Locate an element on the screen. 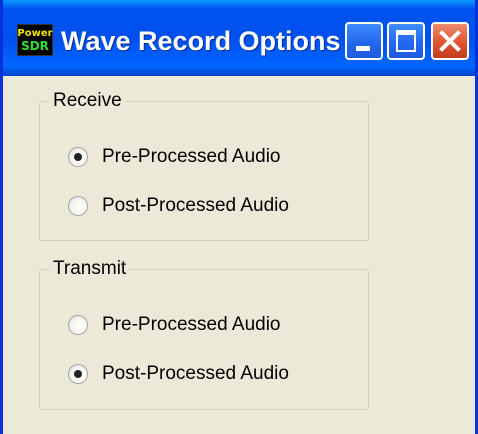 The width and height of the screenshot is (478, 434). icon-text-bottom: SDR is located at coordinates (35, 46).